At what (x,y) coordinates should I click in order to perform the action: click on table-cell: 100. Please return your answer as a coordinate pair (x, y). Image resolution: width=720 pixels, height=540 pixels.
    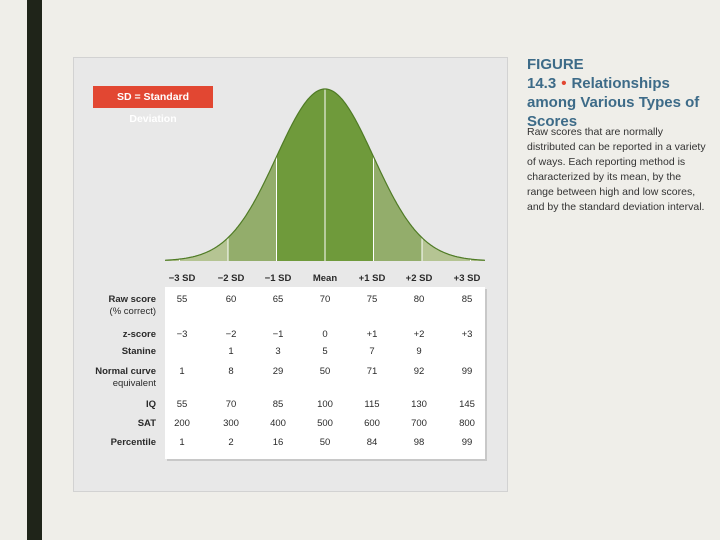
    Looking at the image, I should click on (325, 404).